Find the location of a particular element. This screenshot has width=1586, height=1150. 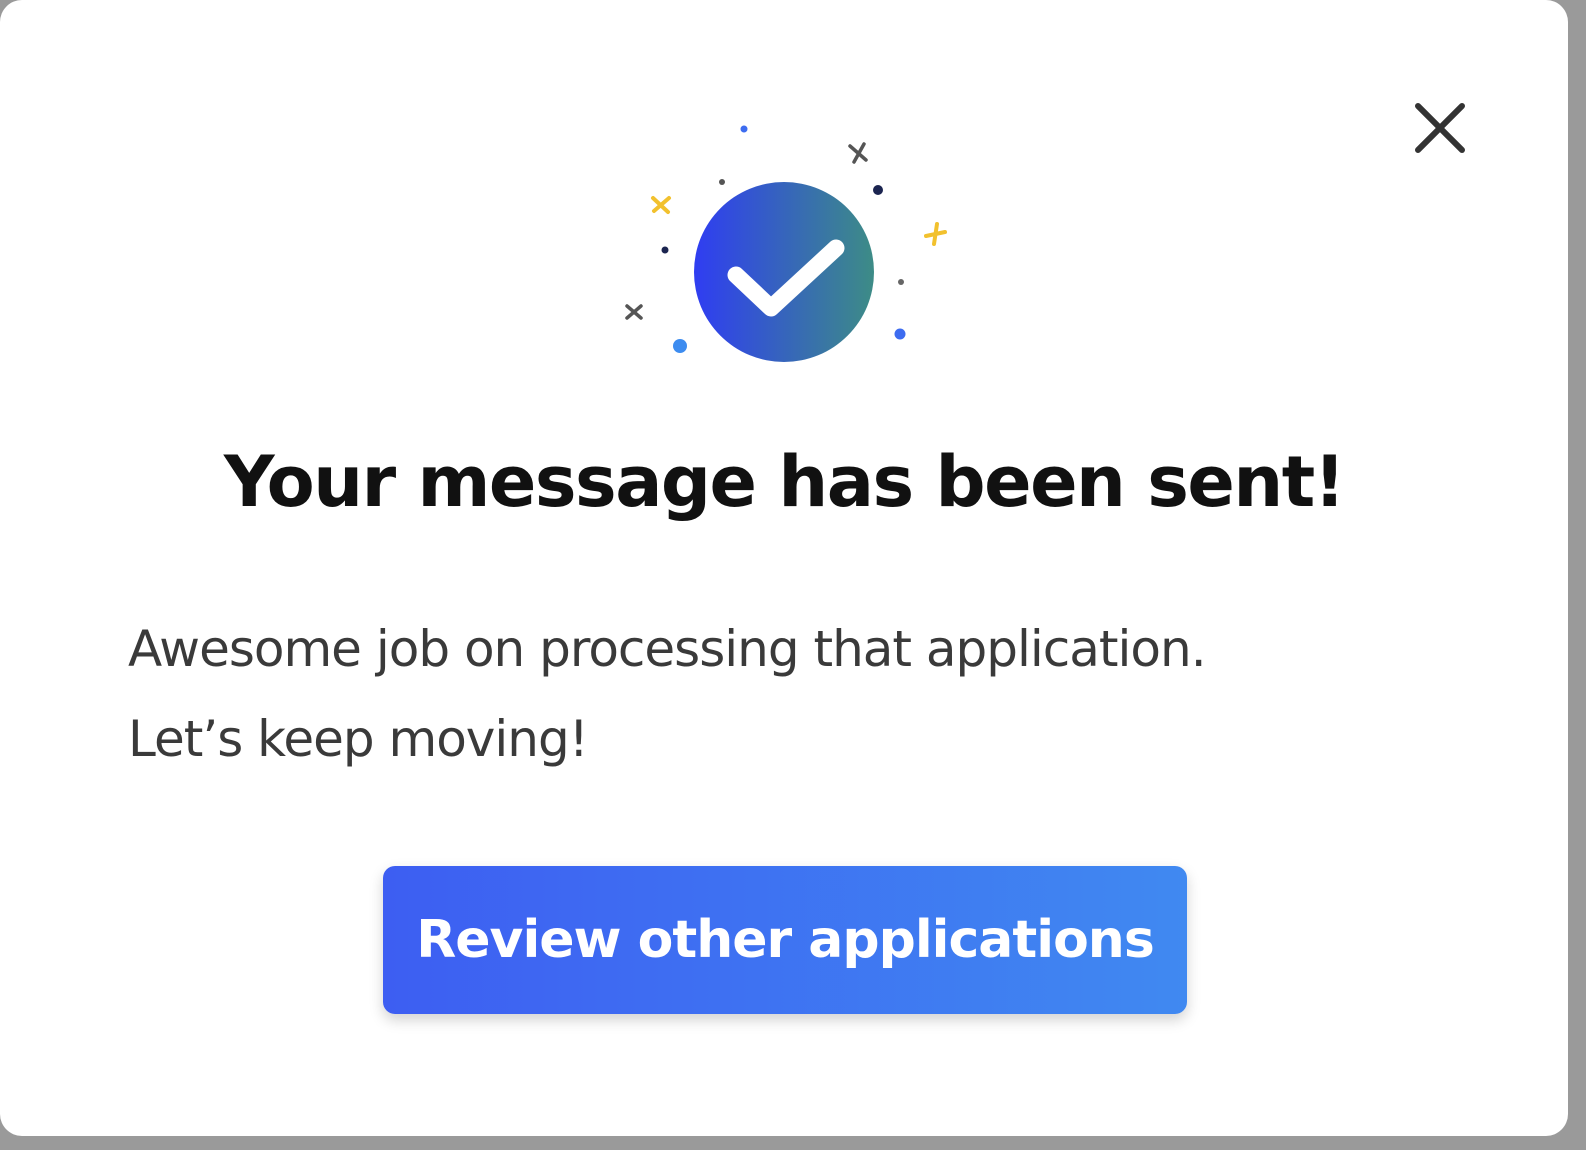

close-icon is located at coordinates (1440, 128).